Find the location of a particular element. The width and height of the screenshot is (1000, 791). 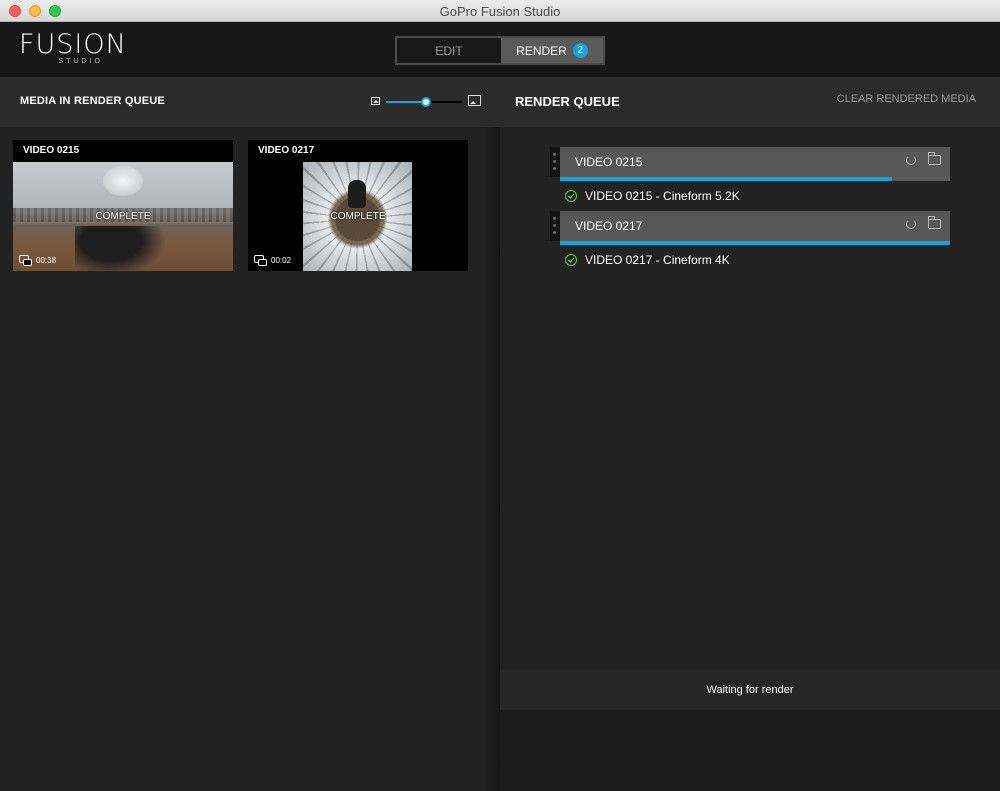

tab-edit-label: EDIT is located at coordinates (449, 50).